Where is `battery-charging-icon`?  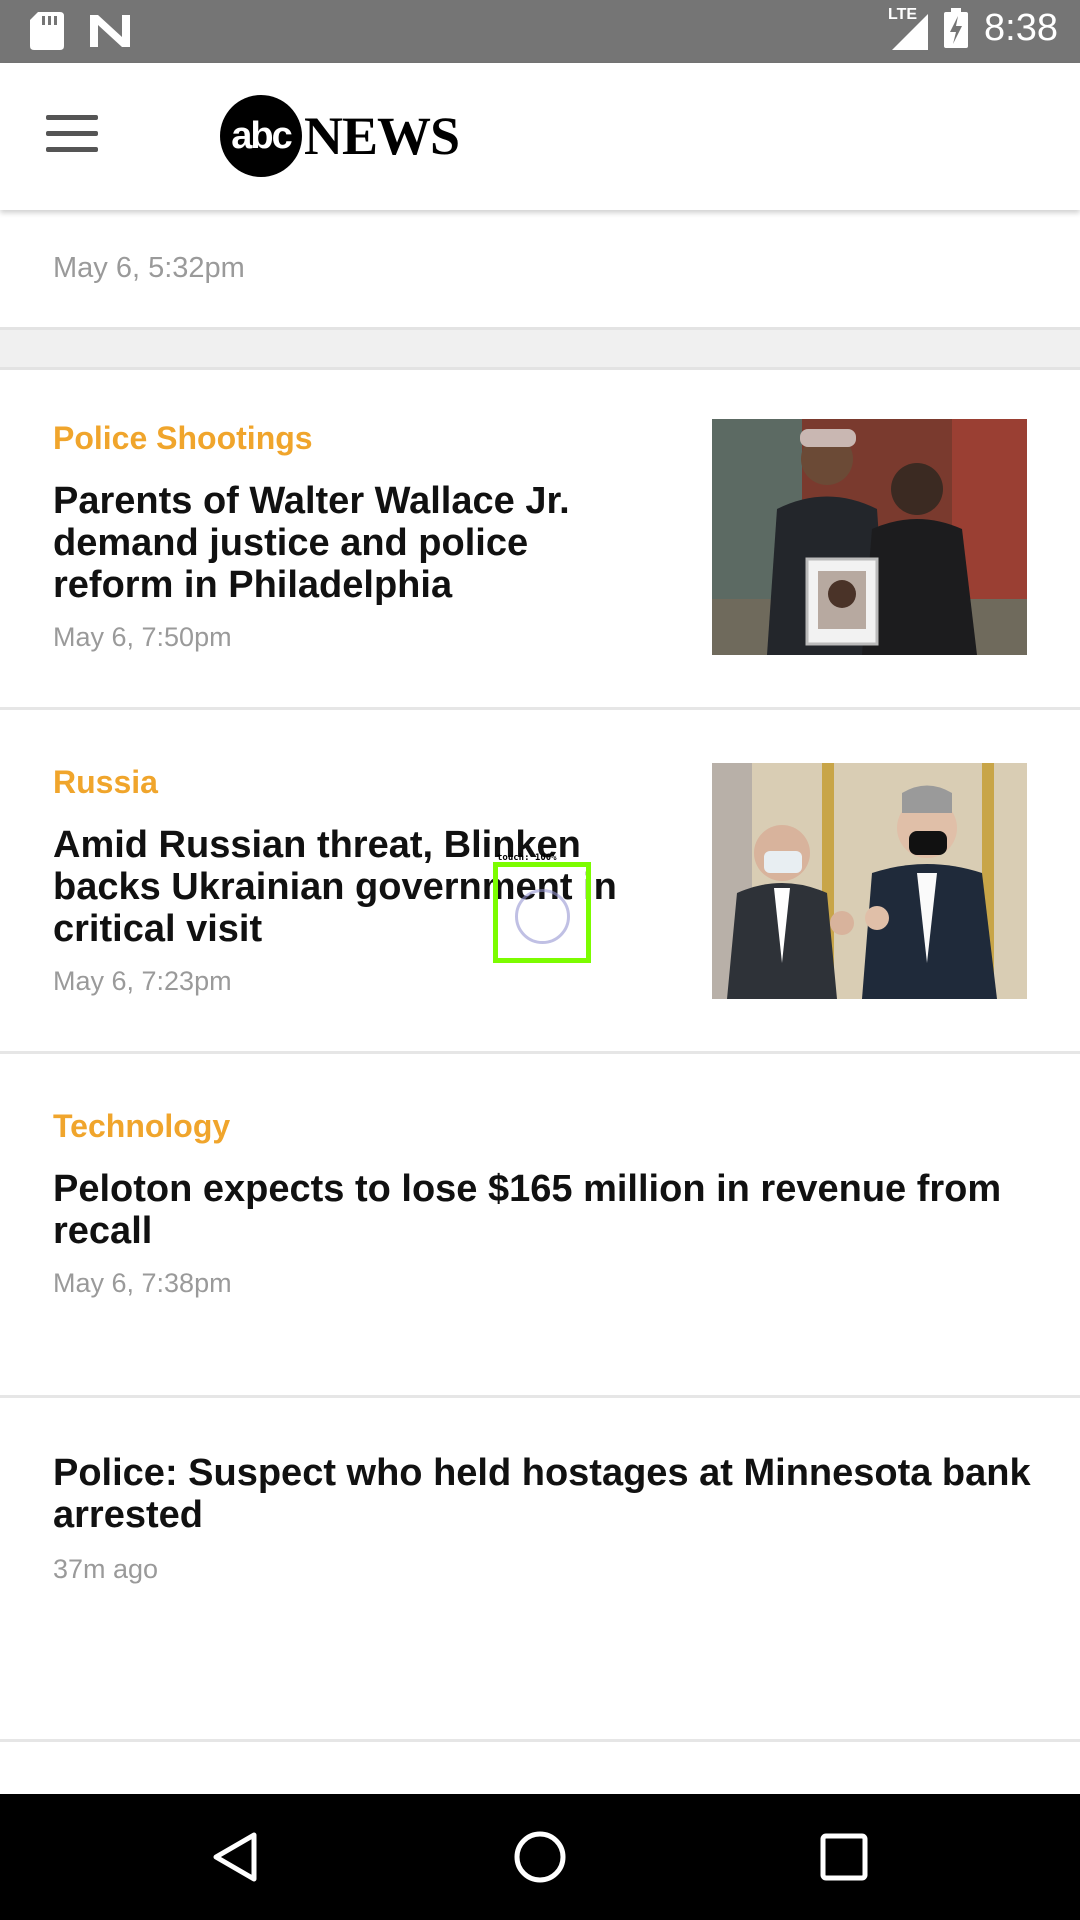
battery-charging-icon is located at coordinates (956, 28).